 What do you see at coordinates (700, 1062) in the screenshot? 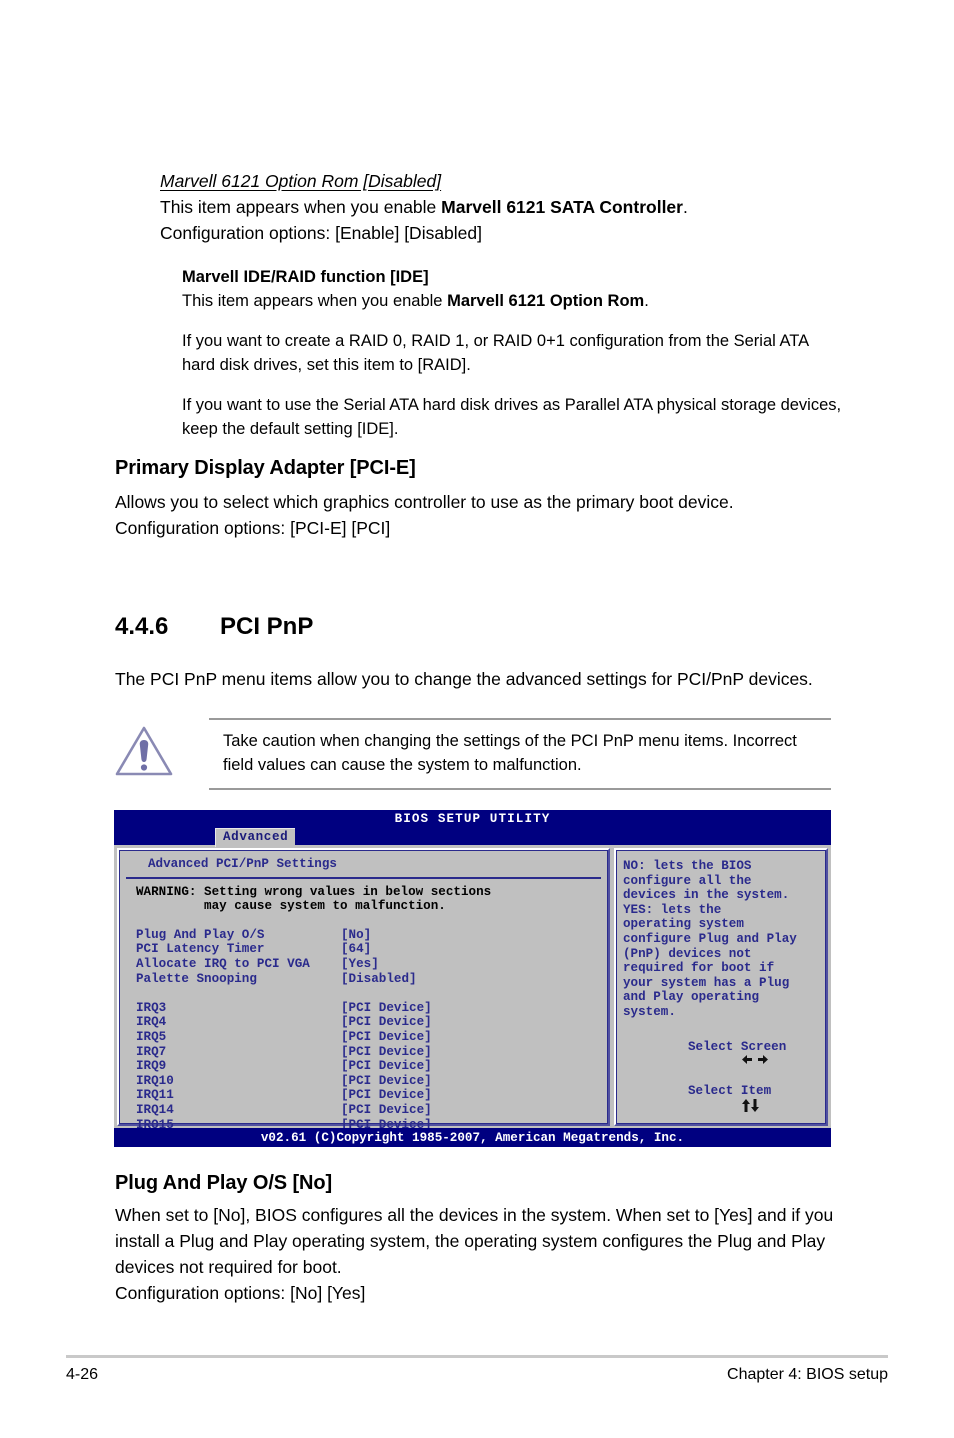
I see `left-right-arrow-icon` at bounding box center [700, 1062].